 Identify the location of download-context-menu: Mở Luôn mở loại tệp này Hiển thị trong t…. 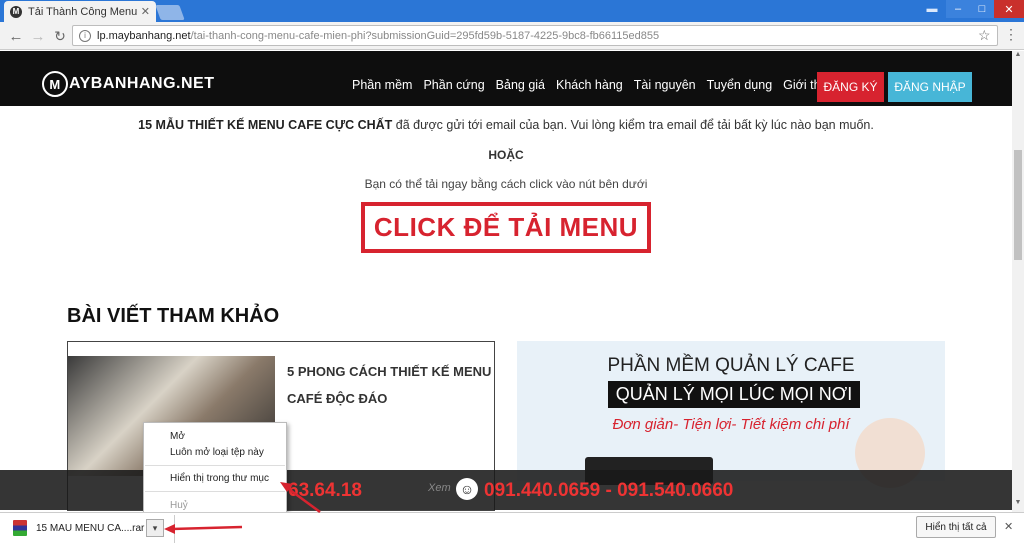
(215, 469).